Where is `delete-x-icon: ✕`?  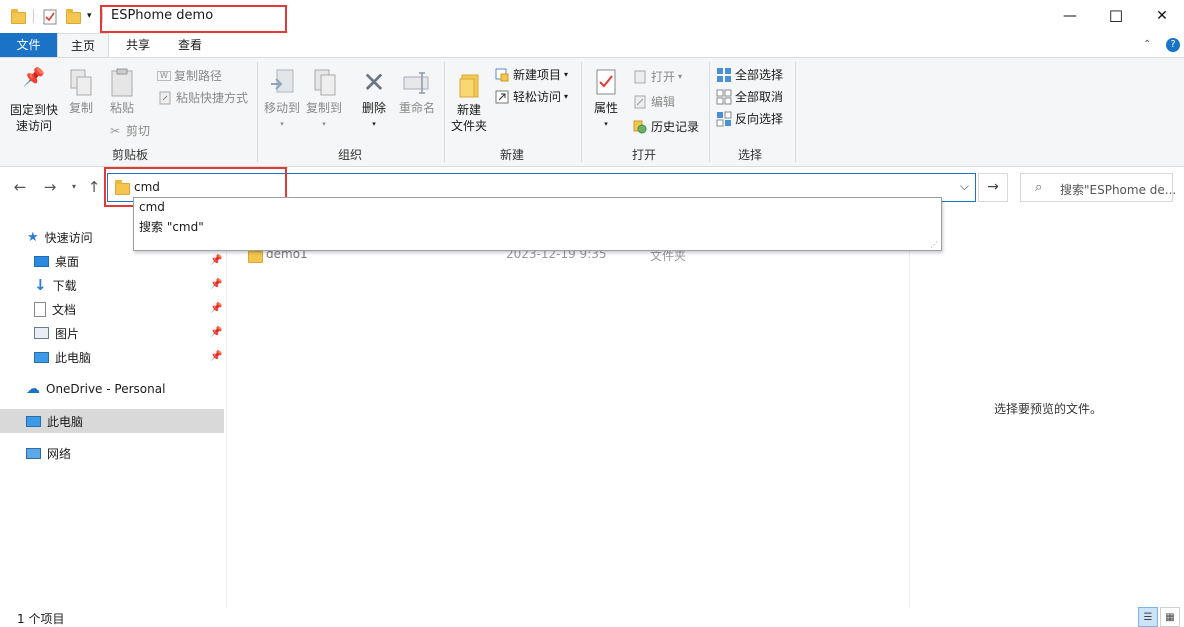 delete-x-icon: ✕ is located at coordinates (374, 82).